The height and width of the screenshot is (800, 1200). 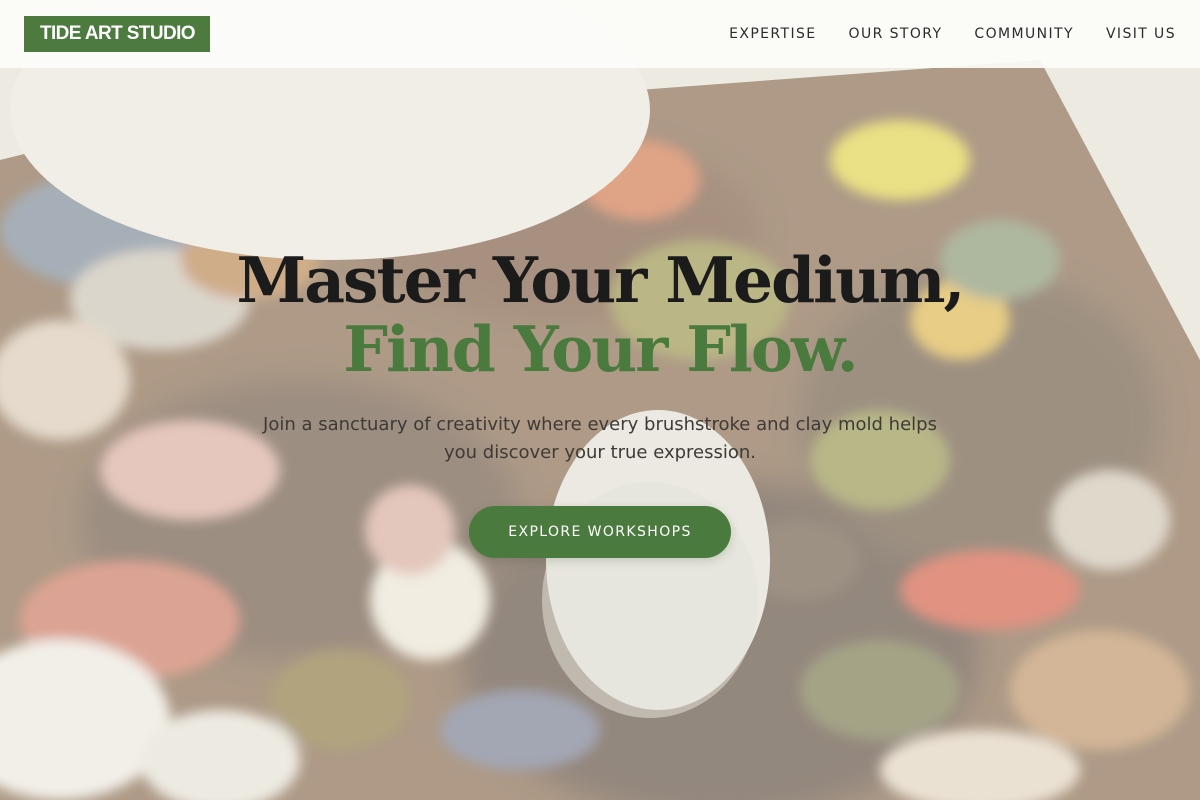 What do you see at coordinates (600, 532) in the screenshot?
I see `explore-workshops-button: EXPLORE WORKSHOPS` at bounding box center [600, 532].